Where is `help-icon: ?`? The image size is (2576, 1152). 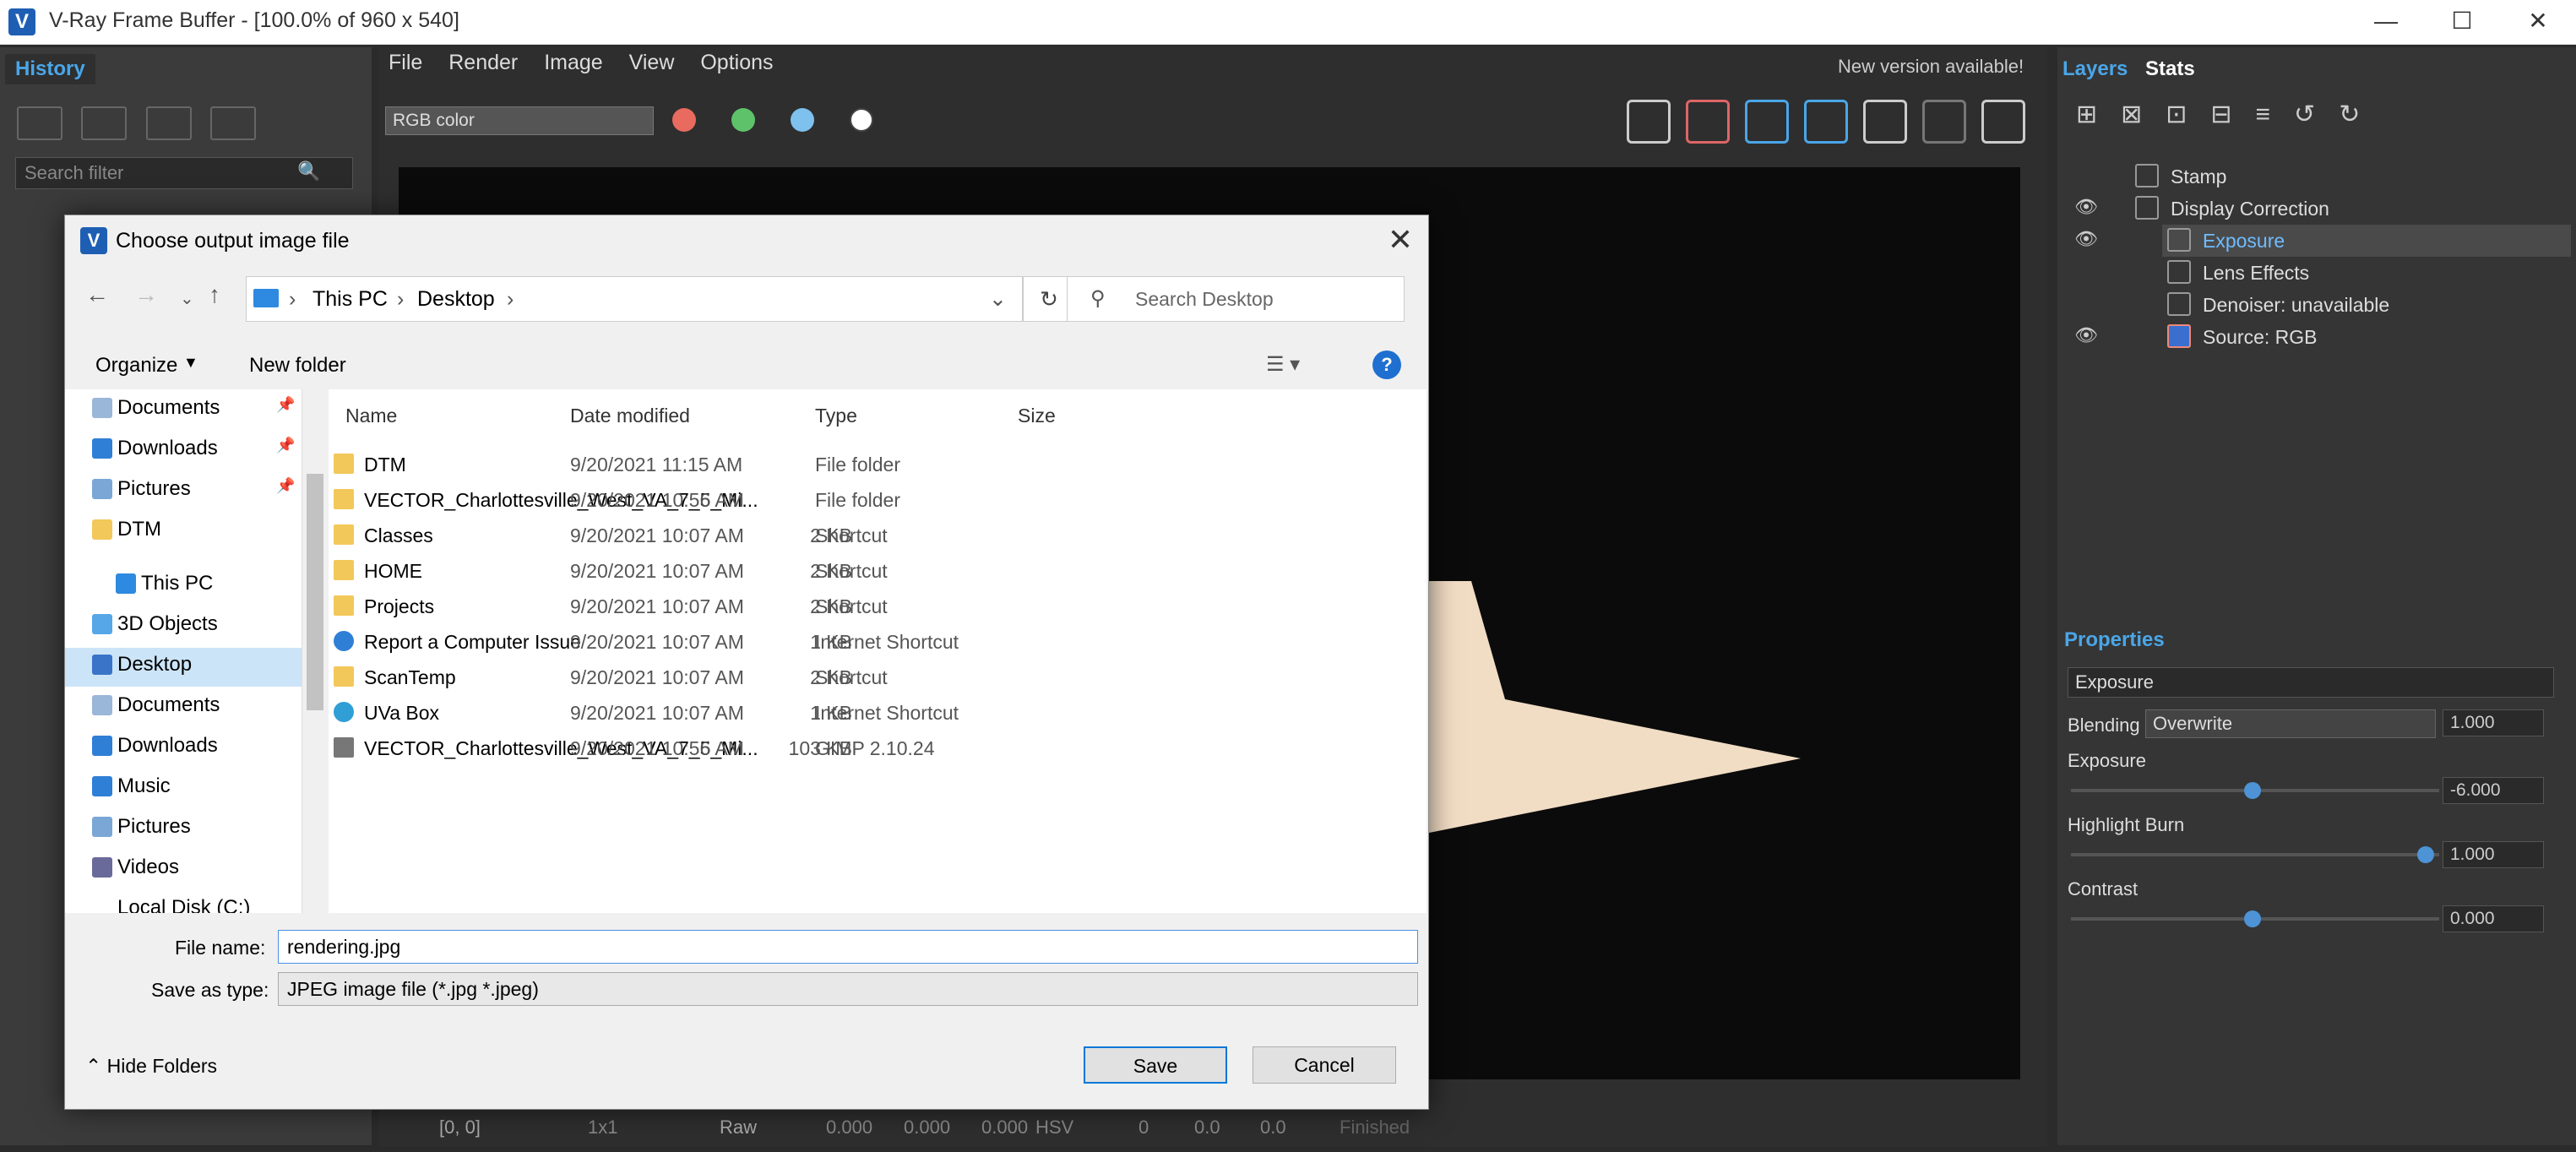 help-icon: ? is located at coordinates (1386, 364).